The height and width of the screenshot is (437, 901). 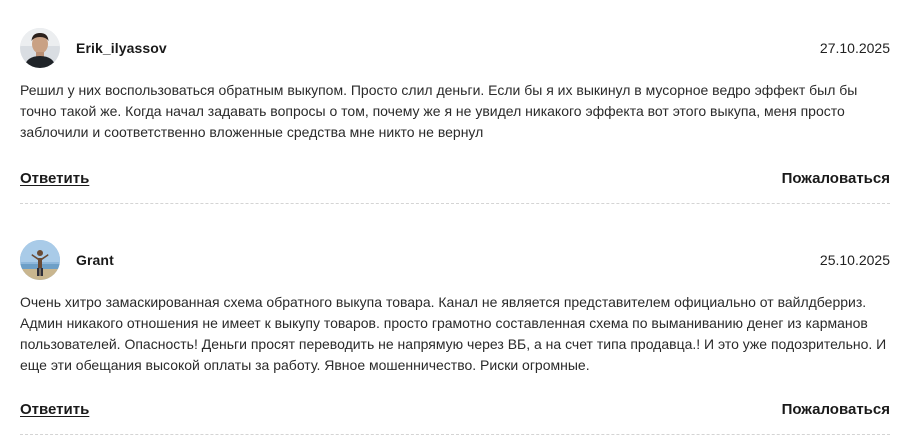 What do you see at coordinates (455, 260) in the screenshot?
I see `review-header: Grant 25.10.2025` at bounding box center [455, 260].